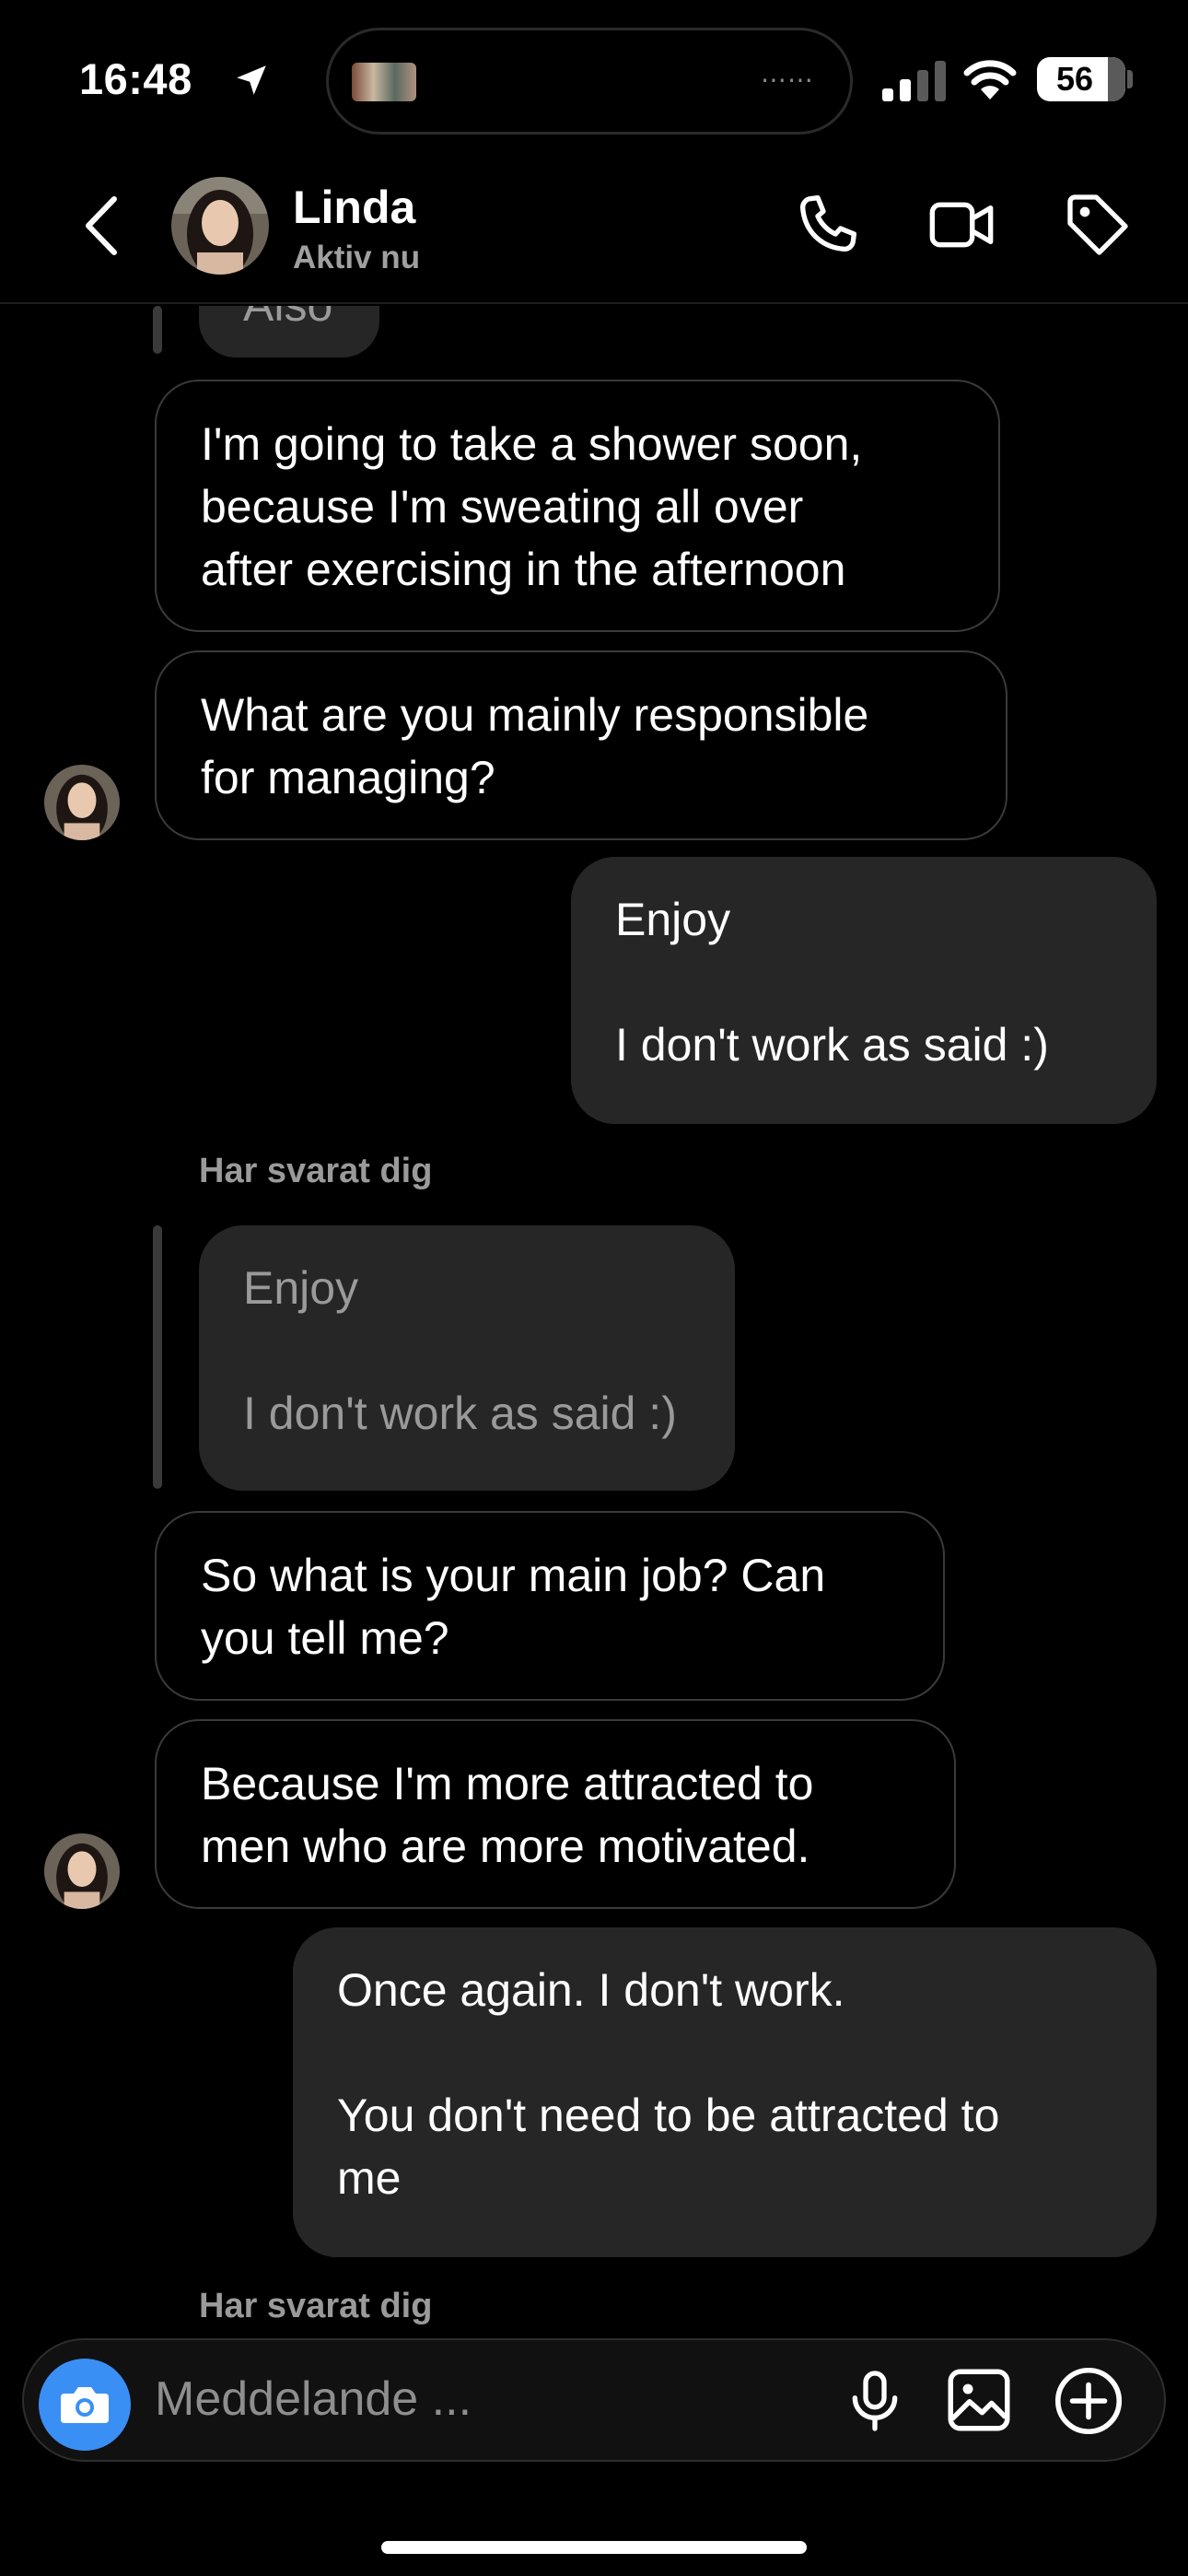  I want to click on quoted-text-partial: Also, so click(289, 319).